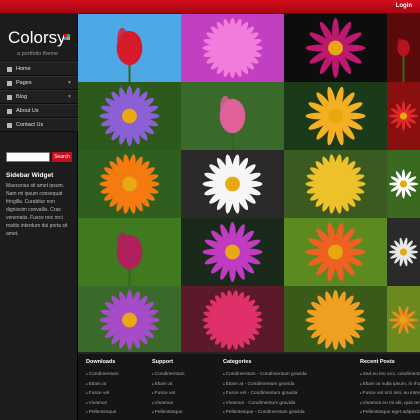  What do you see at coordinates (9, 69) in the screenshot?
I see `home-icon` at bounding box center [9, 69].